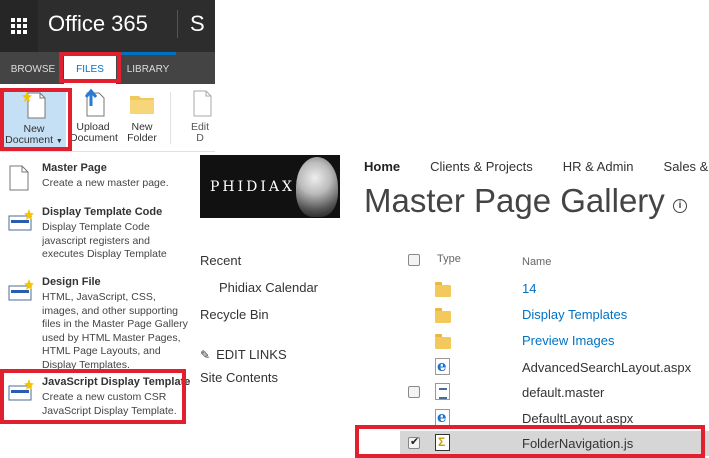 Image resolution: width=709 pixels, height=458 pixels. I want to click on list-row: default.master, so click(554, 392).